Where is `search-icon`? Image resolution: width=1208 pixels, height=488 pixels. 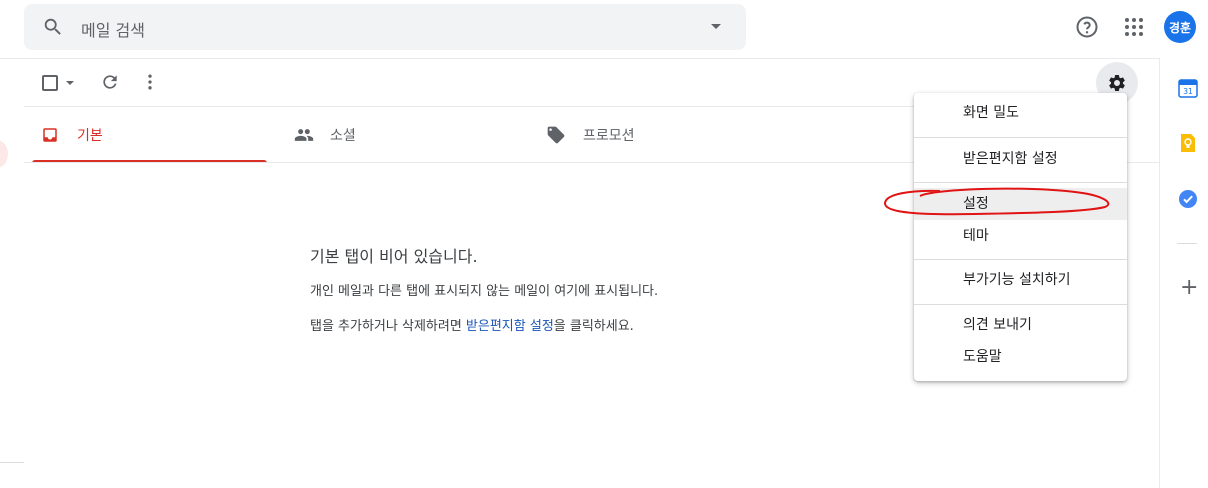
search-icon is located at coordinates (53, 27).